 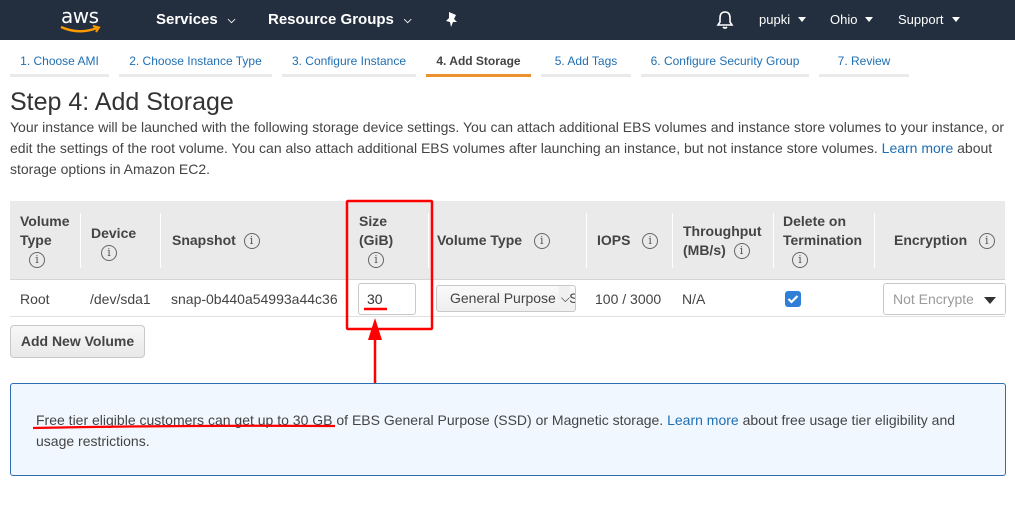 I want to click on services-menu: Services ⌵, so click(x=195, y=20).